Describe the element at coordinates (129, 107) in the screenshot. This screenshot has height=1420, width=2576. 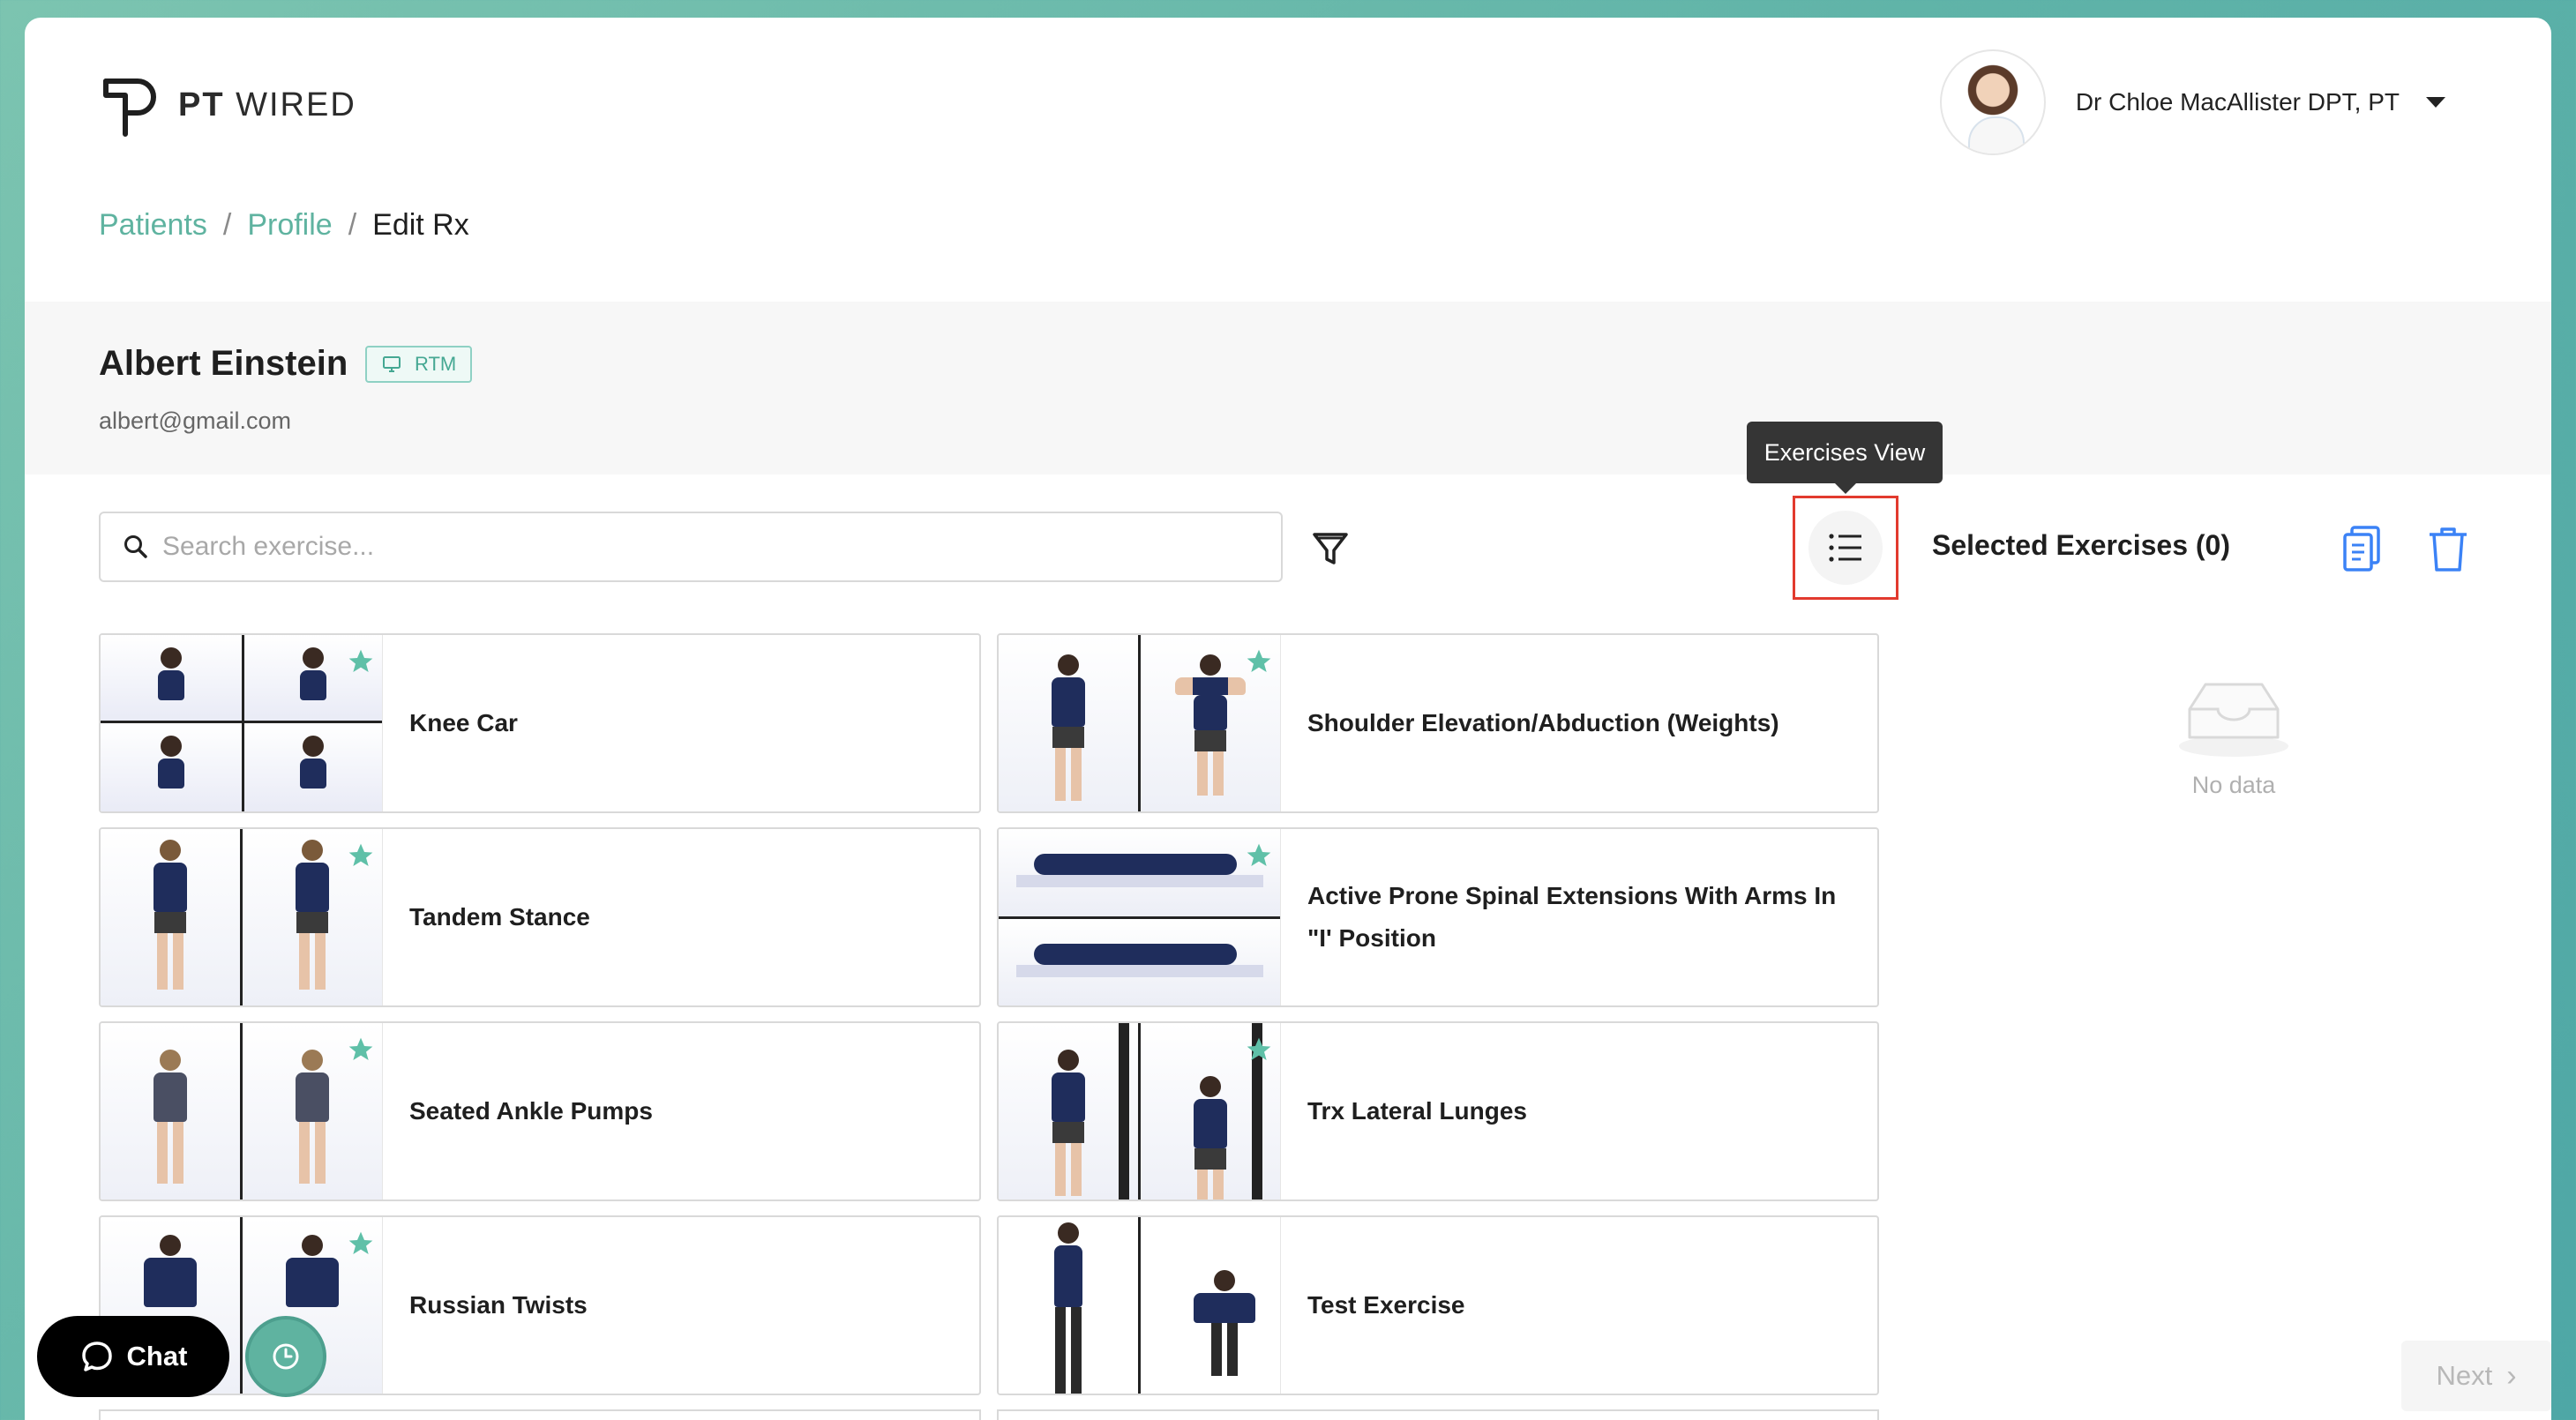
I see `pt-wired-logo-icon` at that location.